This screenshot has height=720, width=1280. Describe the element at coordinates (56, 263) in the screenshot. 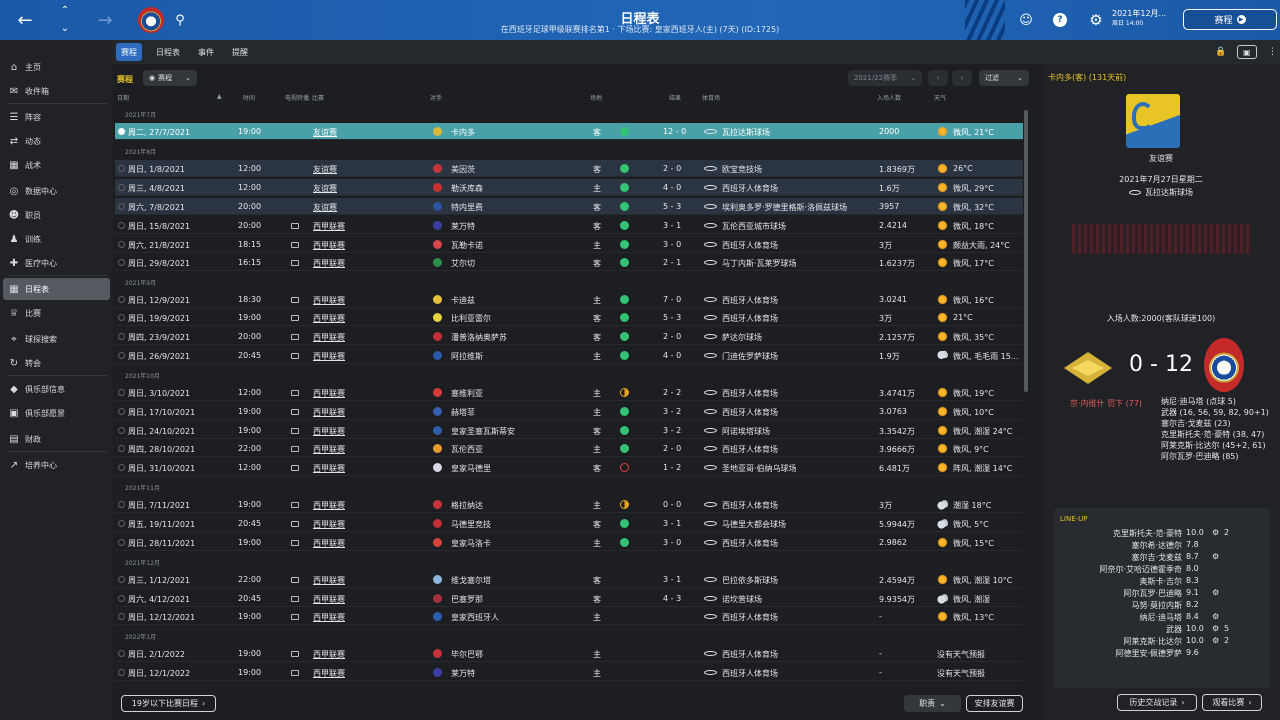

I see `sidebar-item-medical: ✚ 医疗中心` at that location.